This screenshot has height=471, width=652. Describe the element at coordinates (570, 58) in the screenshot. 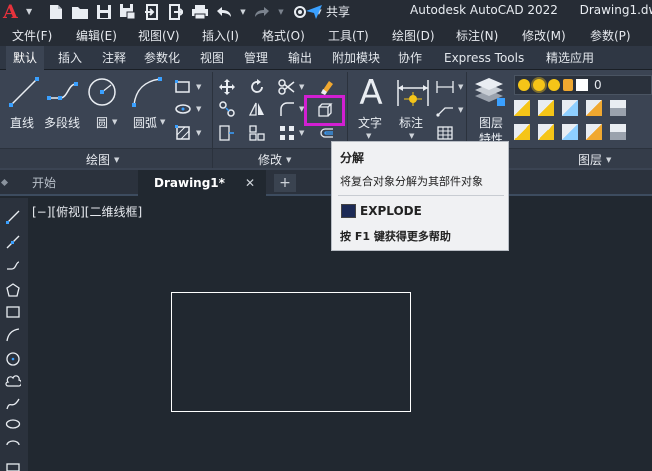

I see `tab-featured-apps: 精选应用` at that location.